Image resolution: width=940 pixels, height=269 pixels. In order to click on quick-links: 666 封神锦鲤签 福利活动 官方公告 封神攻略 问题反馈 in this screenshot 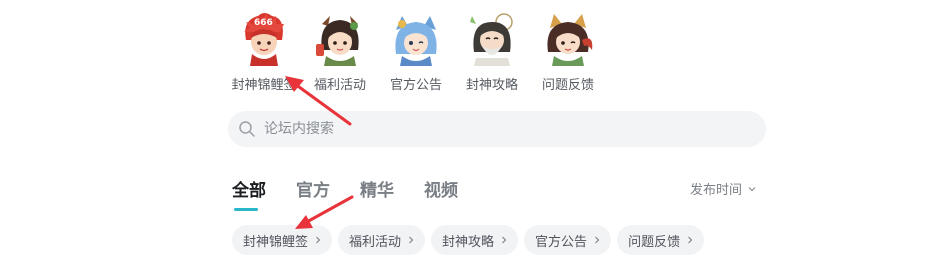, I will do `click(416, 51)`.